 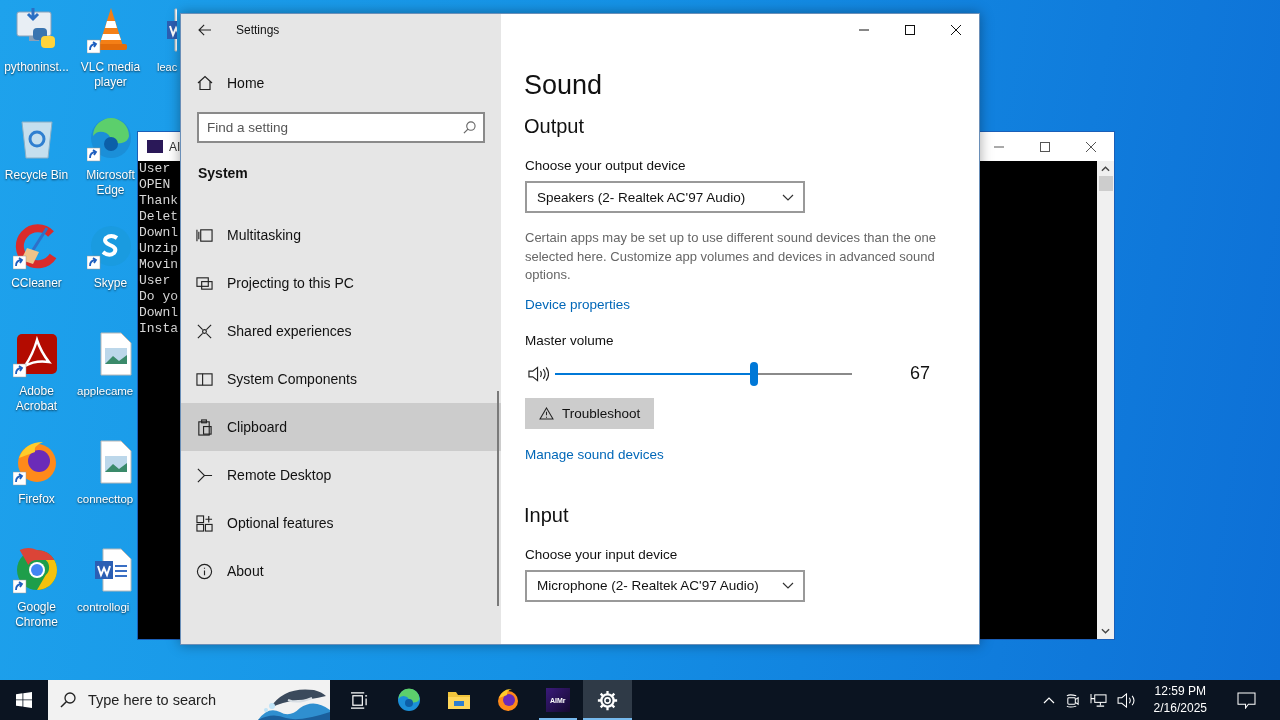 What do you see at coordinates (36, 175) in the screenshot?
I see `icon-label: Recycle Bin` at bounding box center [36, 175].